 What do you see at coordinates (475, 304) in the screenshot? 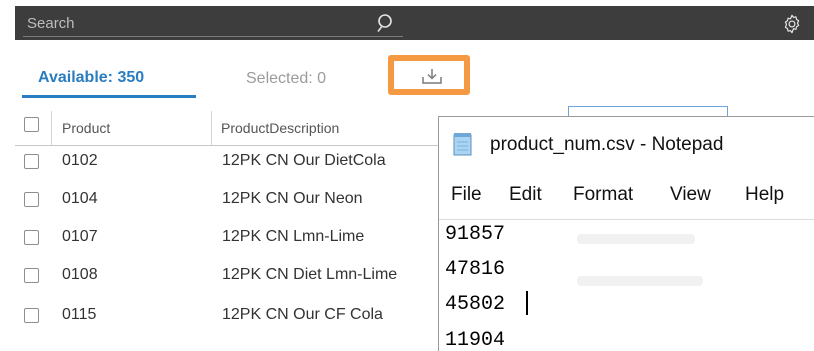
I see `notepad-line: 45802` at bounding box center [475, 304].